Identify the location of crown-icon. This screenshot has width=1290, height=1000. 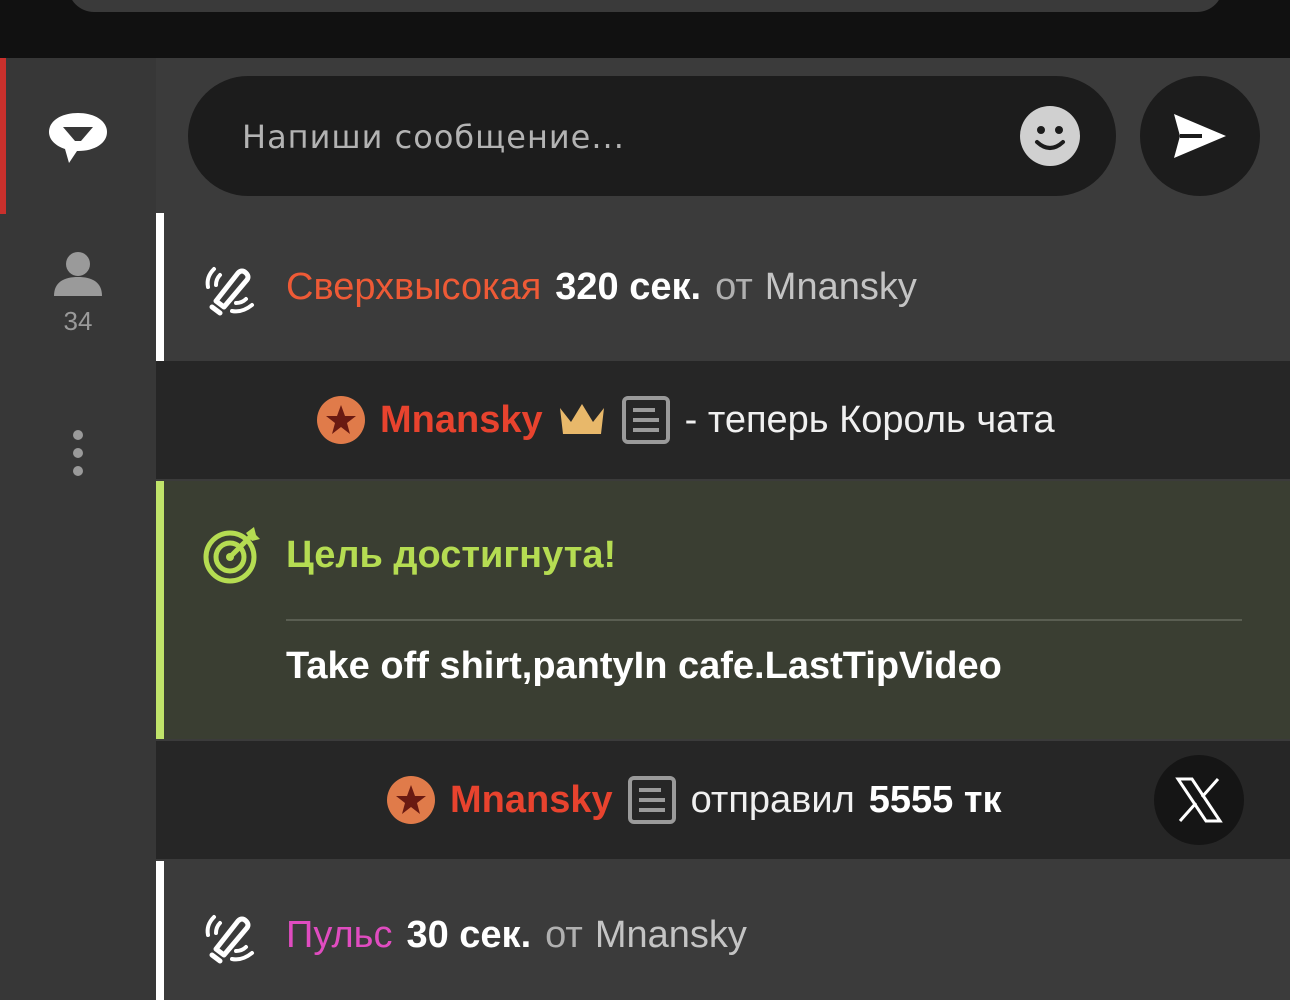
(581, 419).